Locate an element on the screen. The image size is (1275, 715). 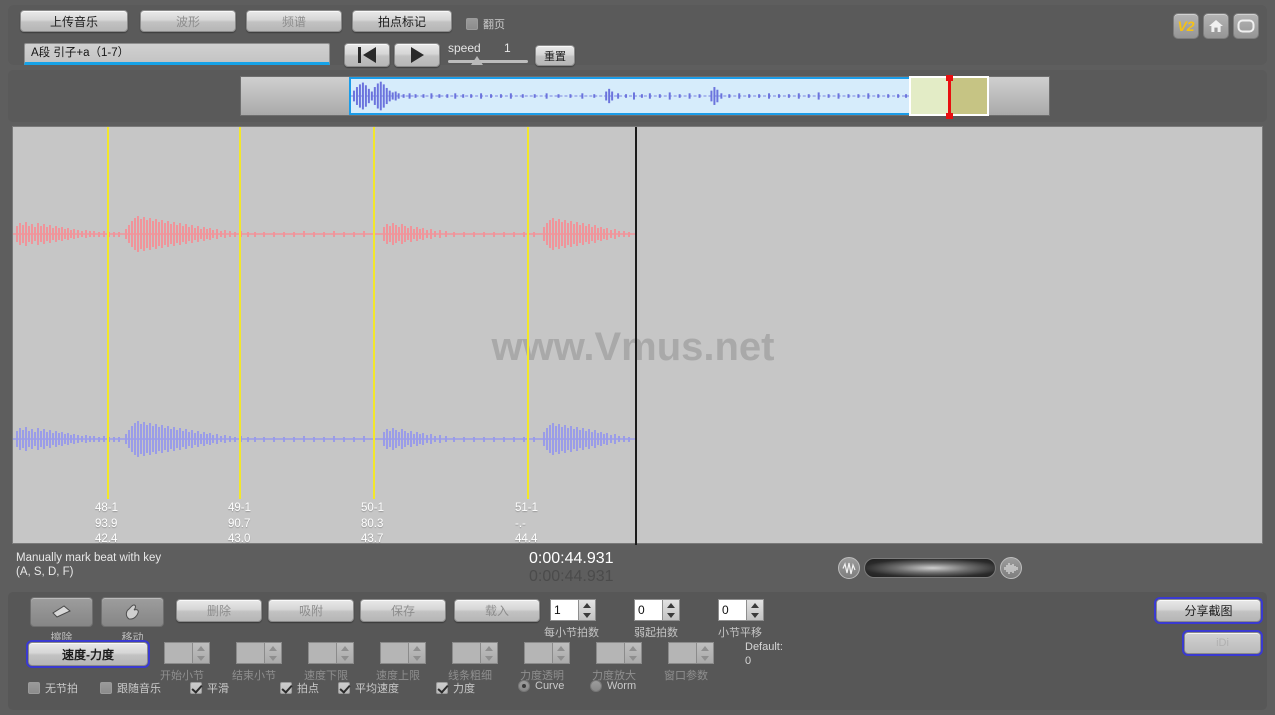
pickup-beats-spinner: 0 is located at coordinates (657, 610).